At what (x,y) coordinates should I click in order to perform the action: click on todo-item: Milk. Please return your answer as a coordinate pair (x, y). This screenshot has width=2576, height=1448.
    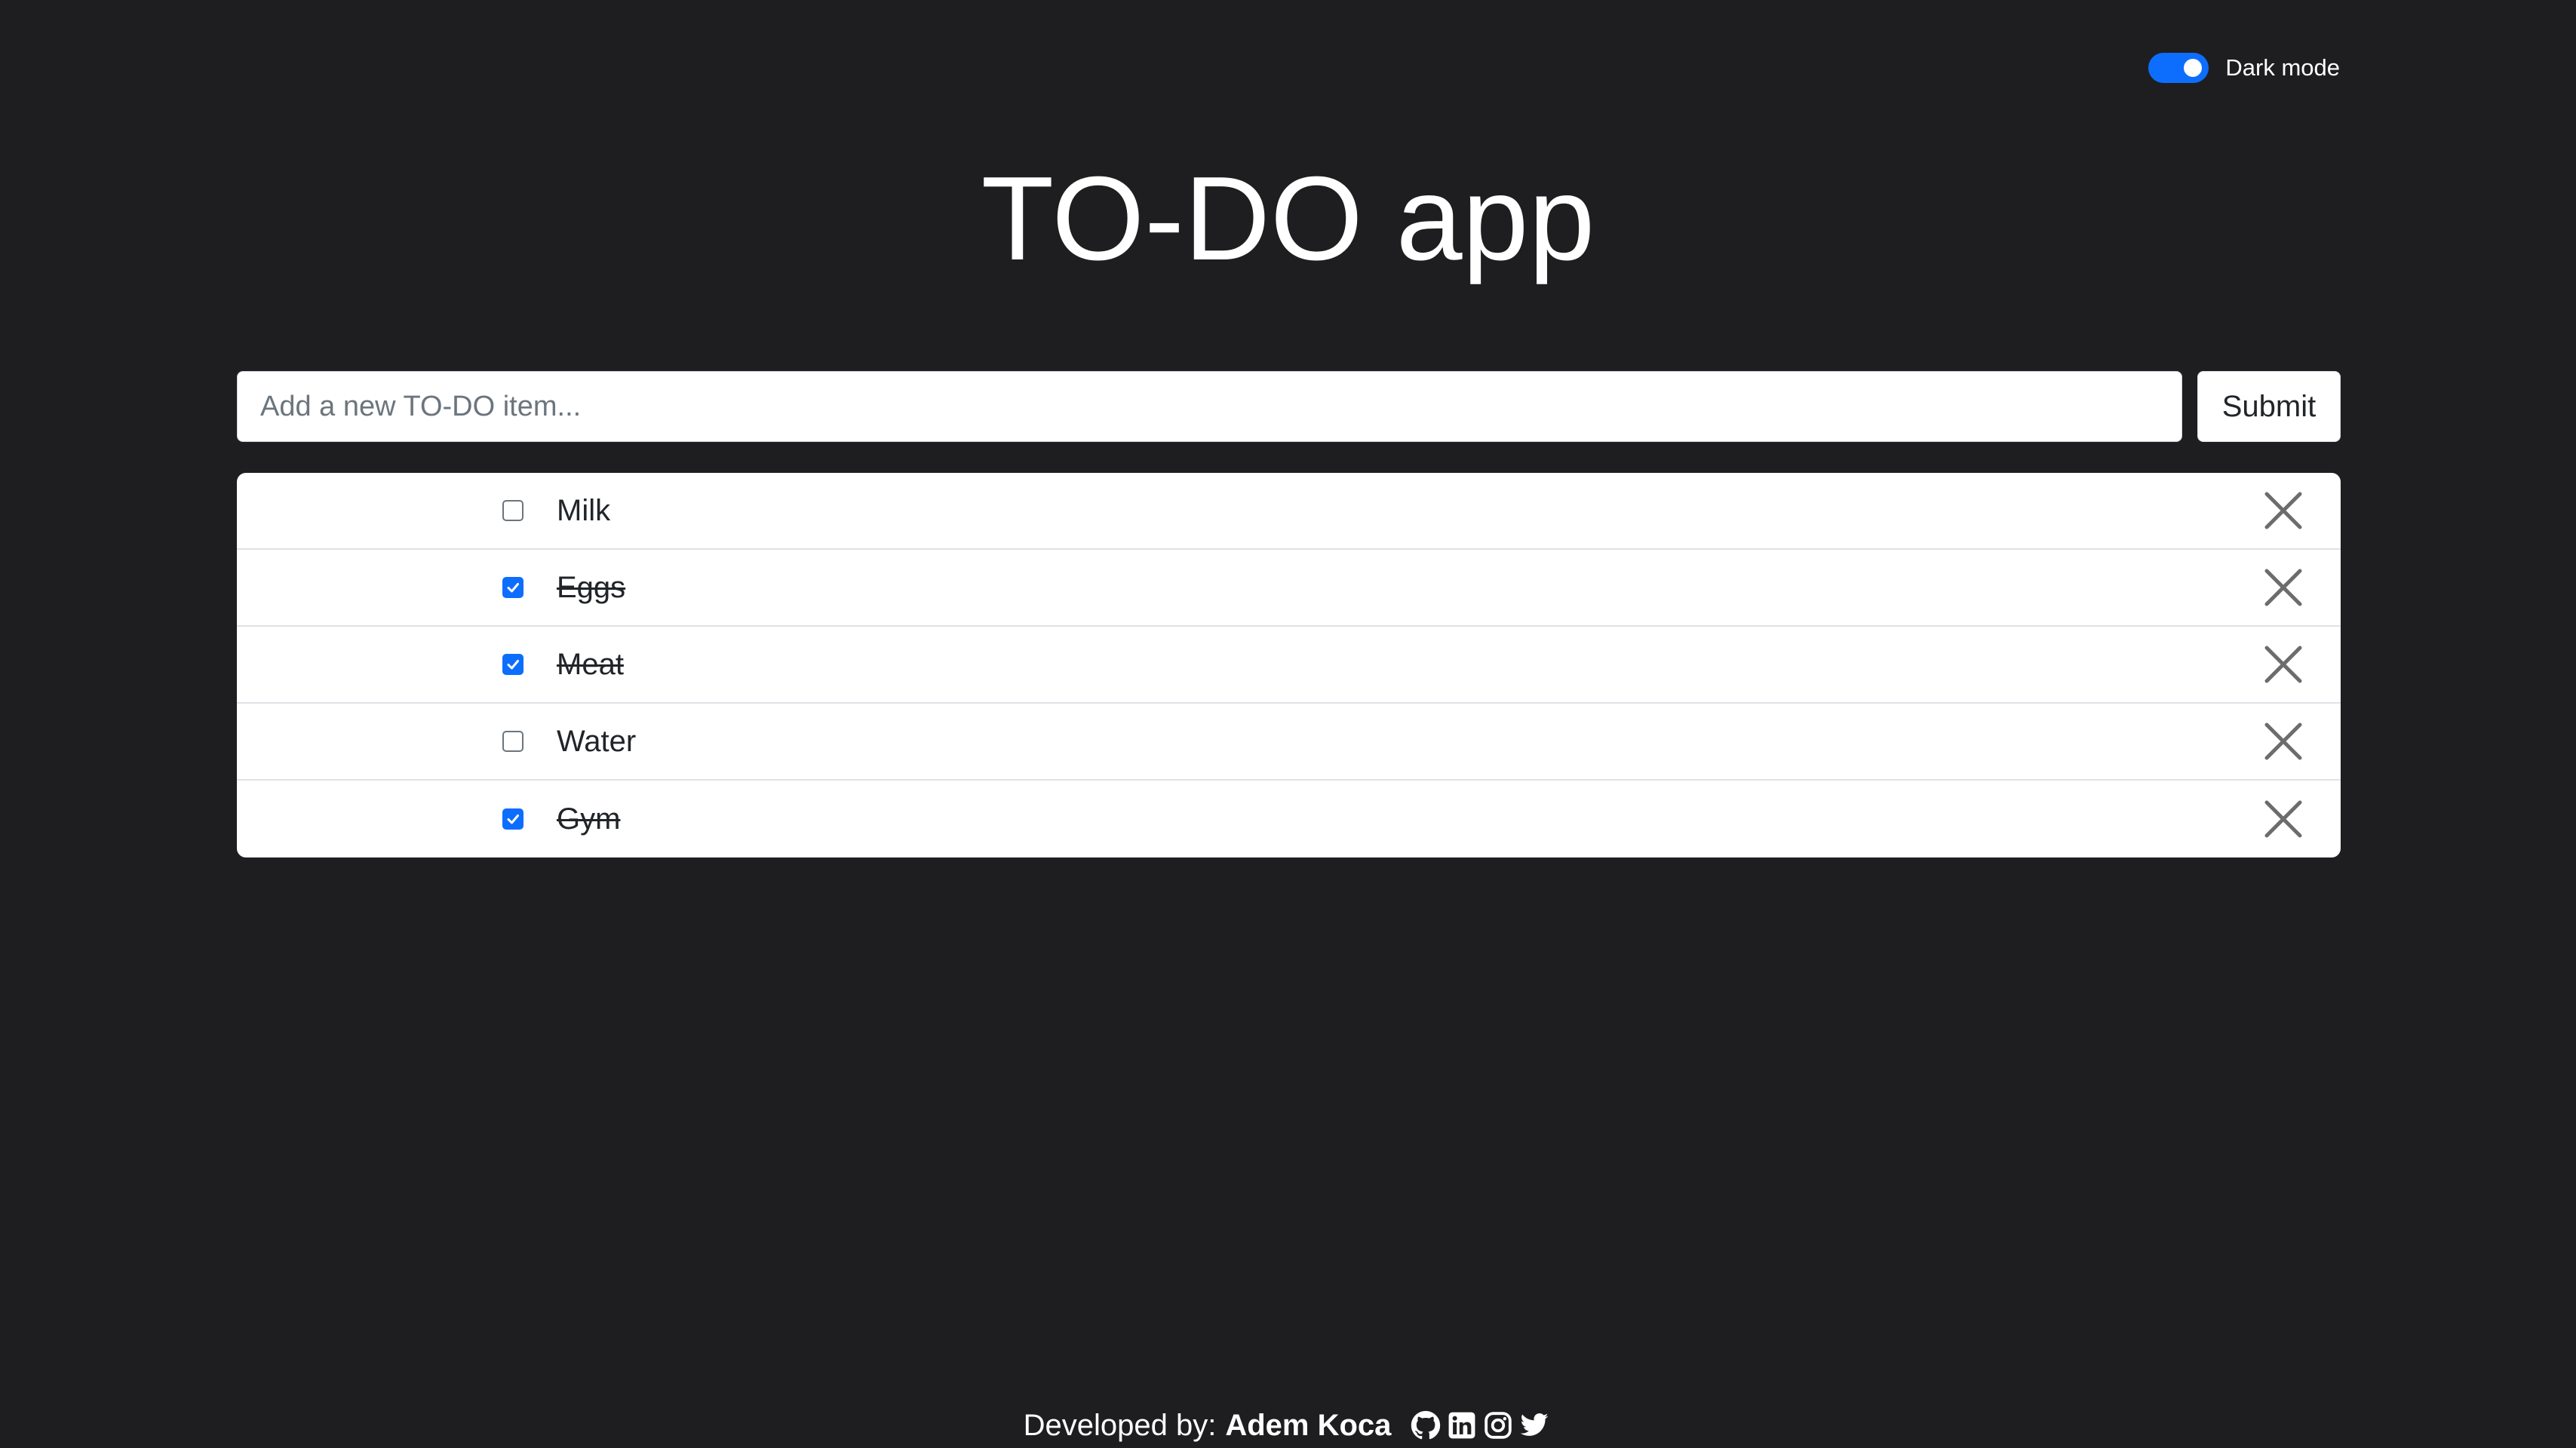
    Looking at the image, I should click on (1289, 511).